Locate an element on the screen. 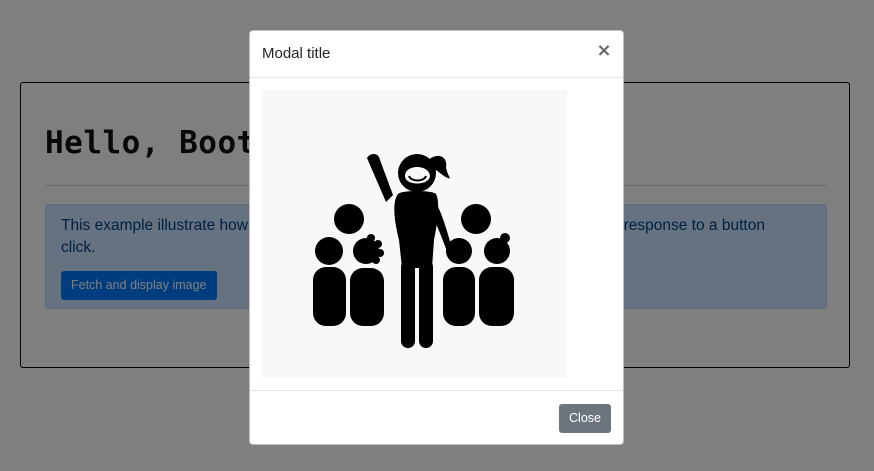 This screenshot has height=471, width=874. modal-header: Modal title × is located at coordinates (436, 54).